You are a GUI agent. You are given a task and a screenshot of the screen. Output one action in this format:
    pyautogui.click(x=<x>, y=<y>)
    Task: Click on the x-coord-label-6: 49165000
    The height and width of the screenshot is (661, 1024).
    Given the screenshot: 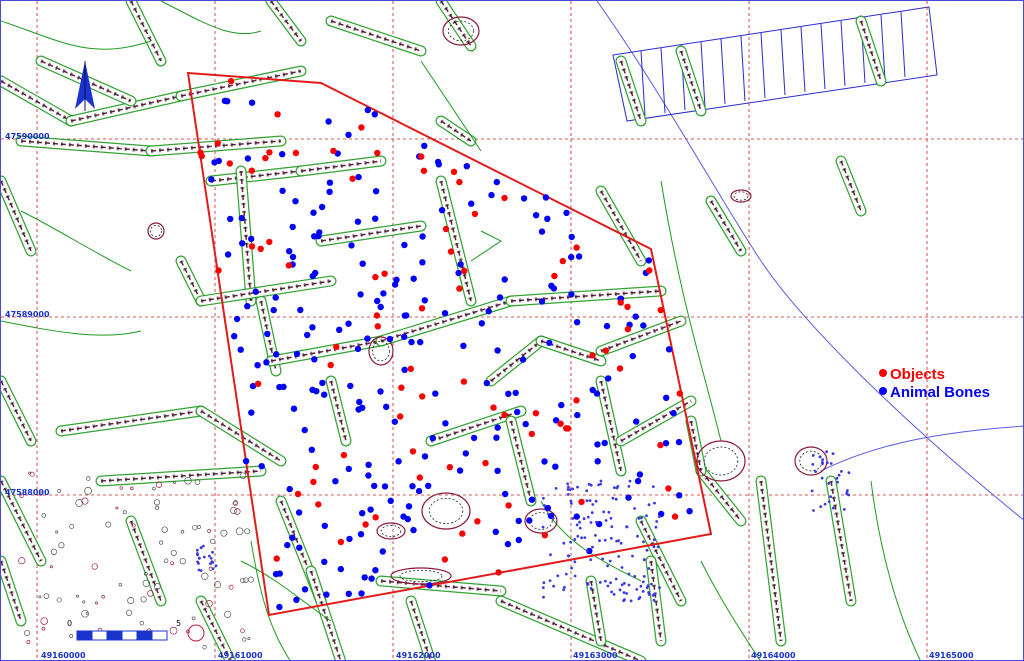 What is the action you would take?
    pyautogui.click(x=951, y=655)
    